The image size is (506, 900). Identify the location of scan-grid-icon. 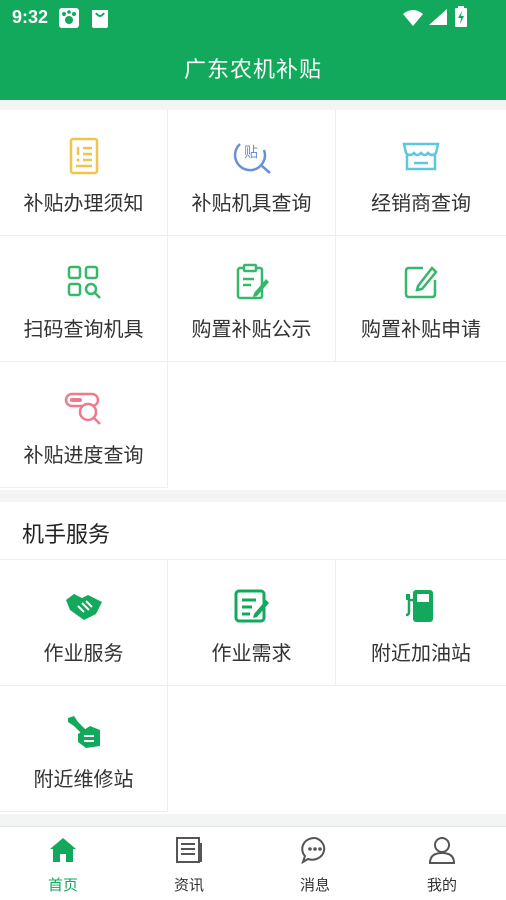
(83, 282).